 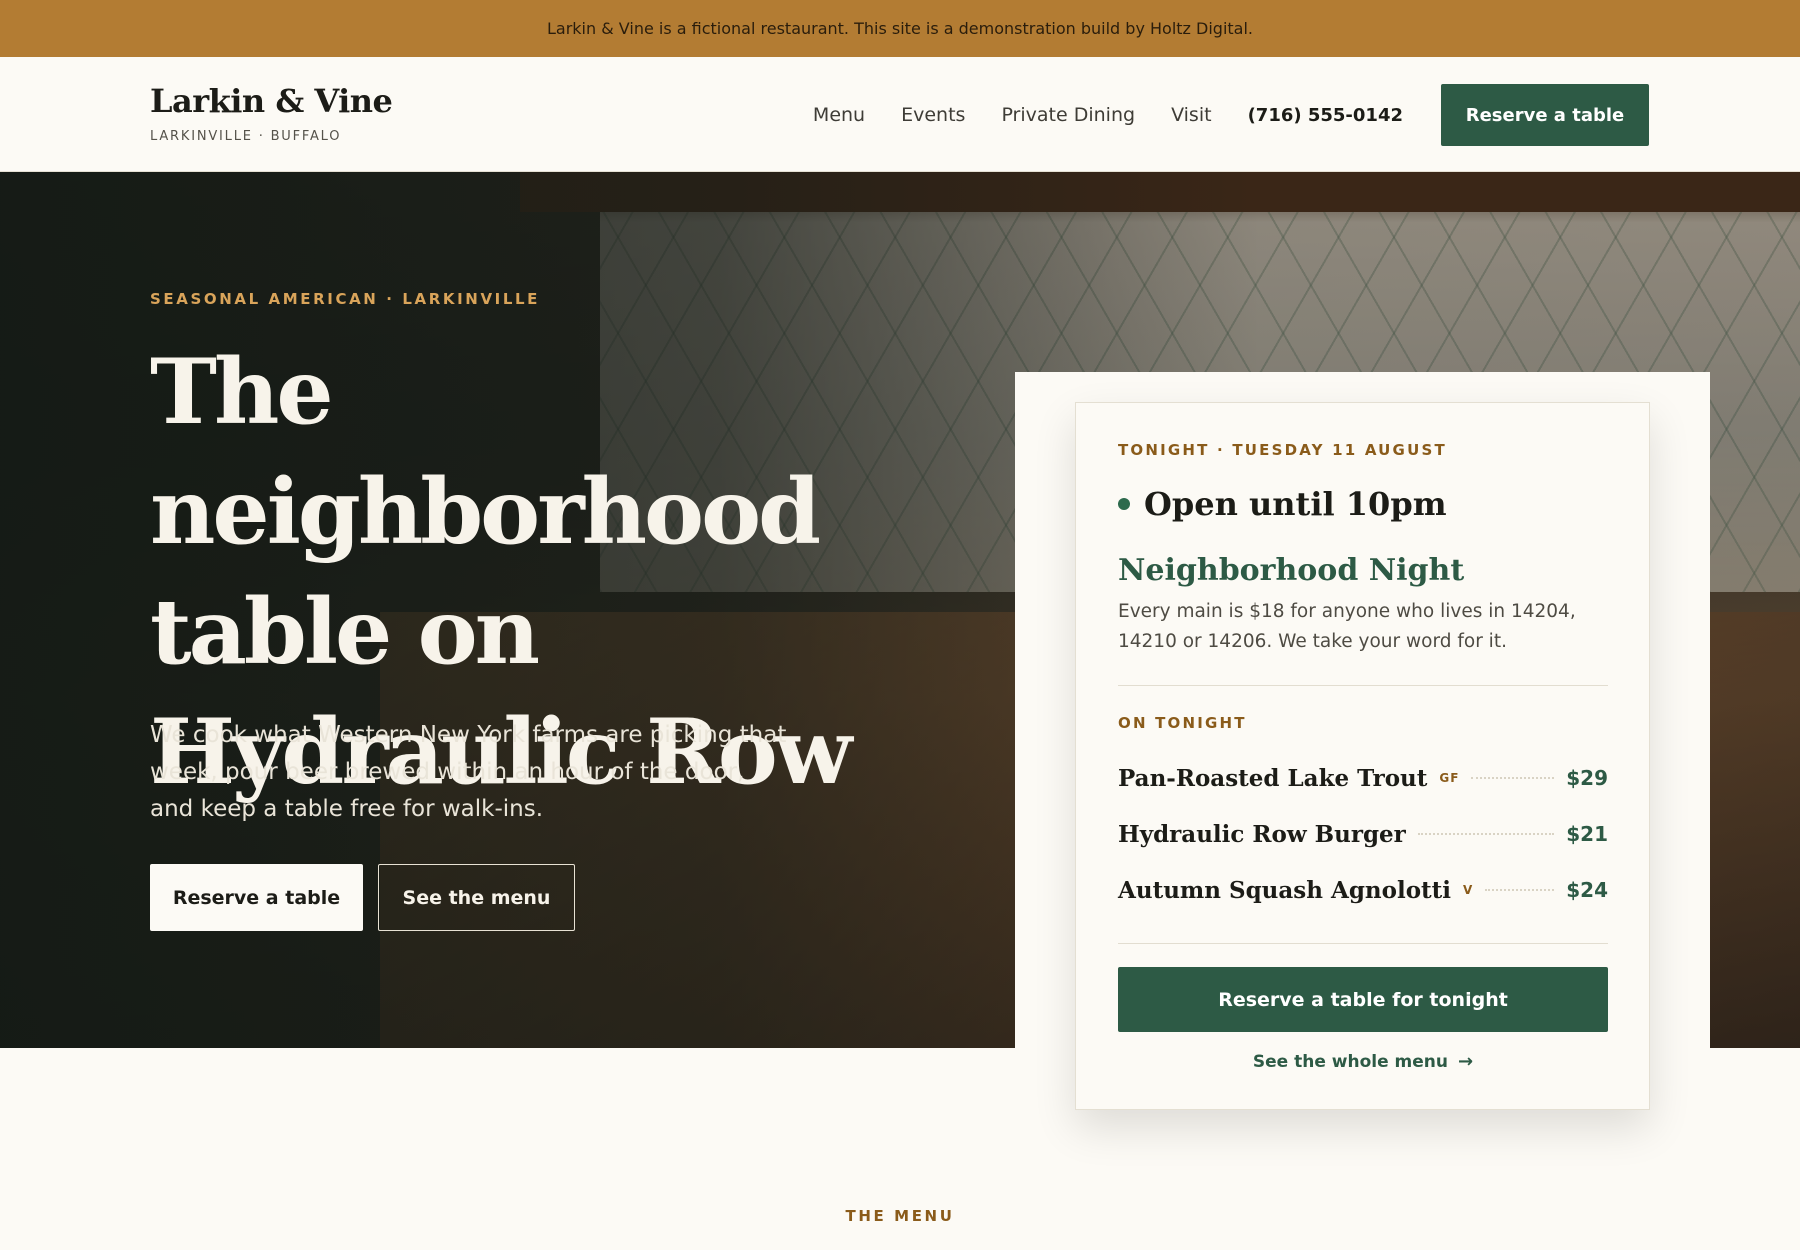 I want to click on hero-menu-button: See the menu, so click(x=476, y=897).